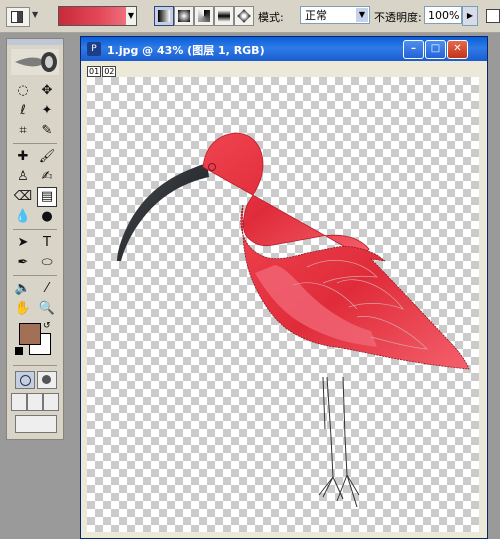 The height and width of the screenshot is (539, 500). What do you see at coordinates (47, 263) in the screenshot?
I see `shape-tool: ⬭` at bounding box center [47, 263].